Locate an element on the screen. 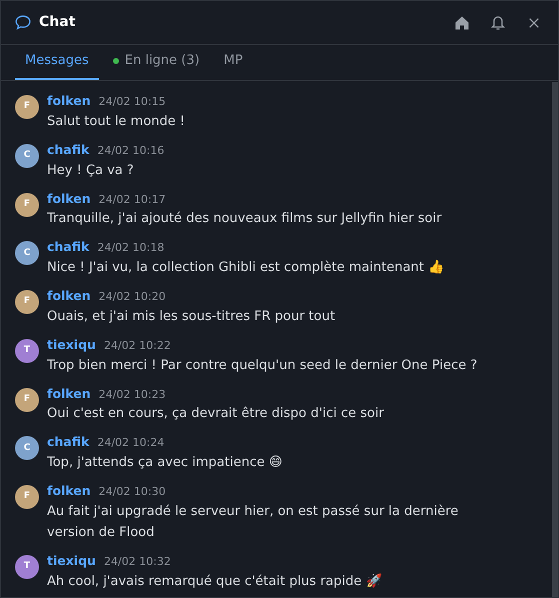  close-icon is located at coordinates (534, 22).